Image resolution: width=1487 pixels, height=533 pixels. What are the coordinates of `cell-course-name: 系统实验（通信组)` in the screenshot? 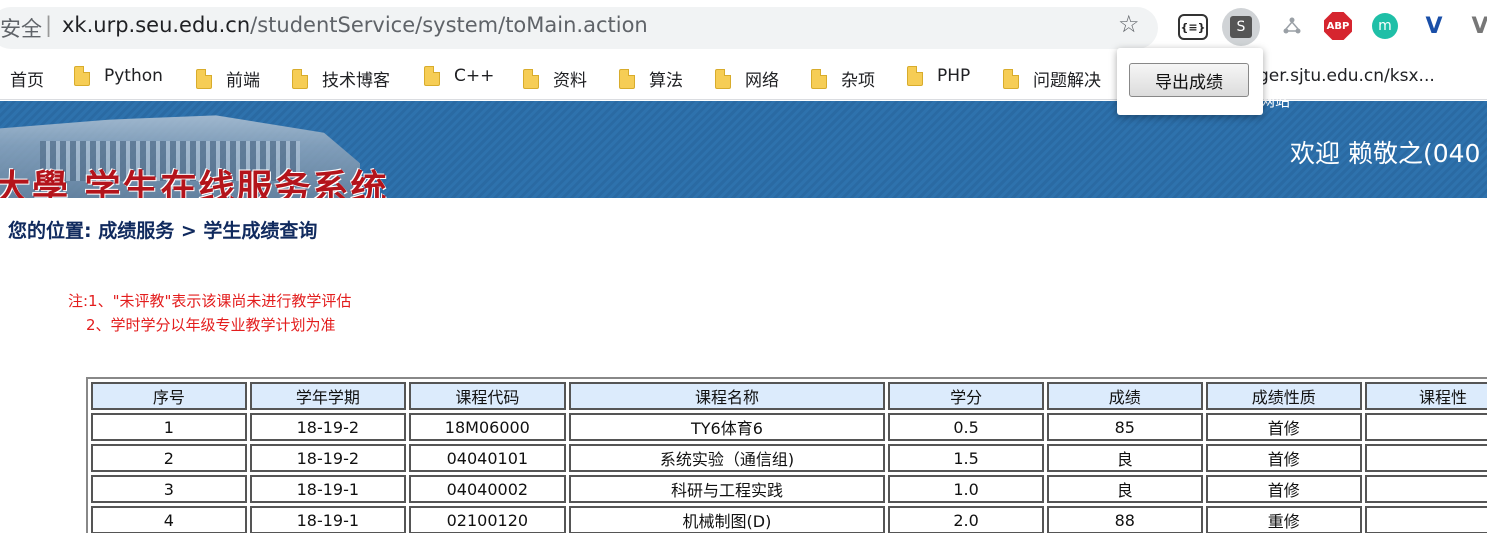 It's located at (727, 458).